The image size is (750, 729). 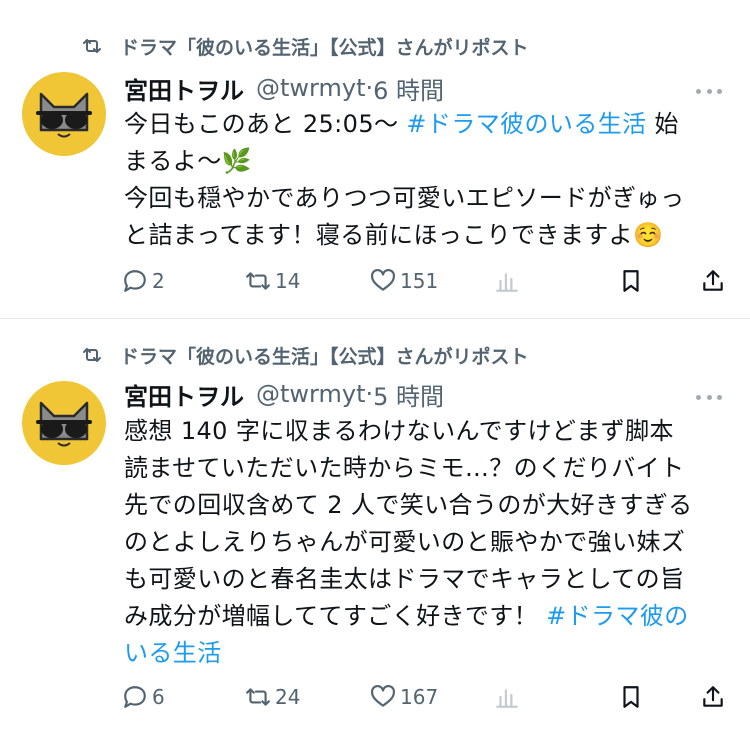 What do you see at coordinates (526, 124) in the screenshot?
I see `hashtag-link: #ドラマ彼のいる生活` at bounding box center [526, 124].